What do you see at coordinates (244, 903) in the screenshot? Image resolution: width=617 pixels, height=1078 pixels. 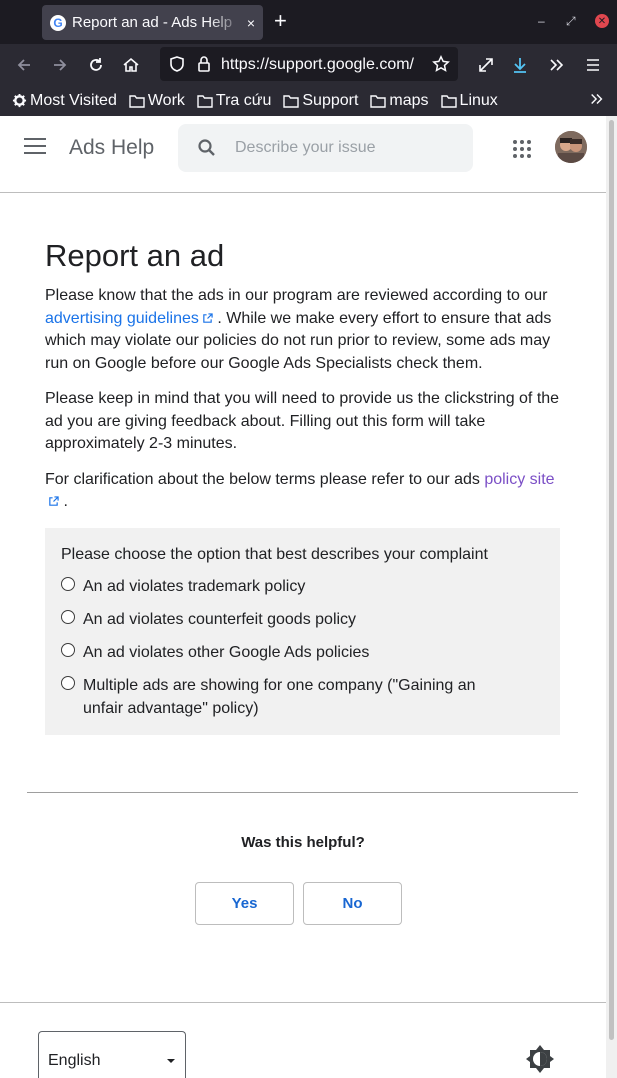 I see `yes-button: Yes` at bounding box center [244, 903].